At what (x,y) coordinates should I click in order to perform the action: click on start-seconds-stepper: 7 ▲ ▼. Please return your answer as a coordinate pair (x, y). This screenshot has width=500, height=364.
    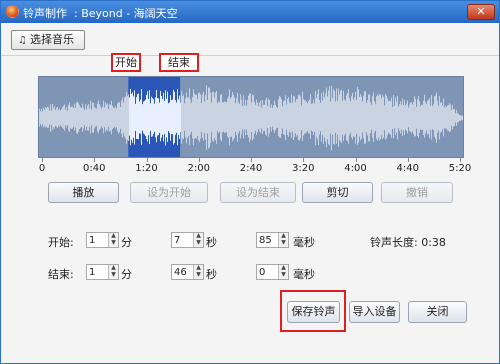
    Looking at the image, I should click on (187, 240).